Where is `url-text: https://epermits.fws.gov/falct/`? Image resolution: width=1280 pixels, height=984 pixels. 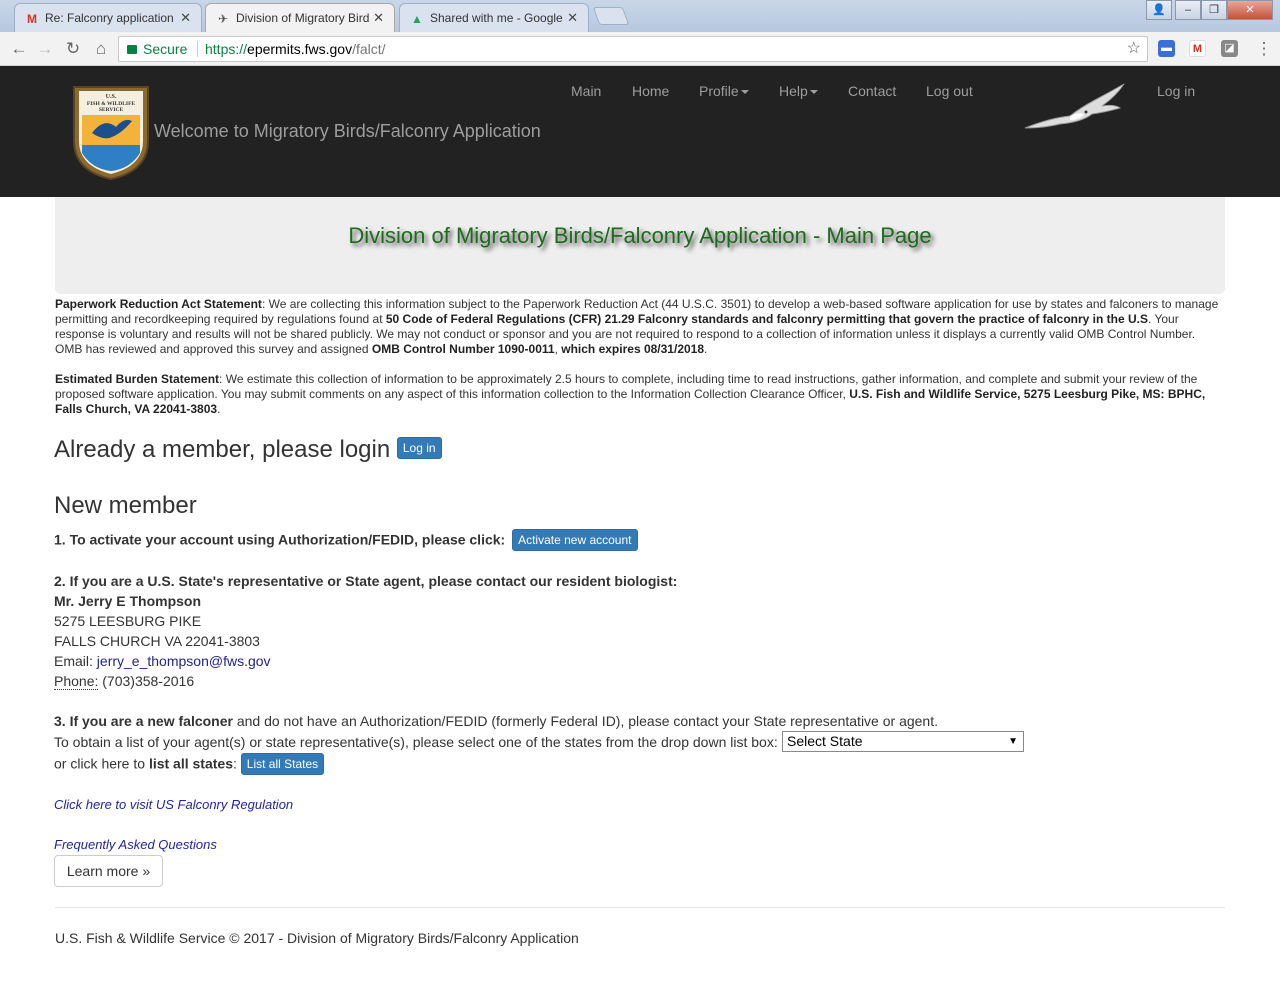
url-text: https://epermits.fws.gov/falct/ is located at coordinates (295, 49).